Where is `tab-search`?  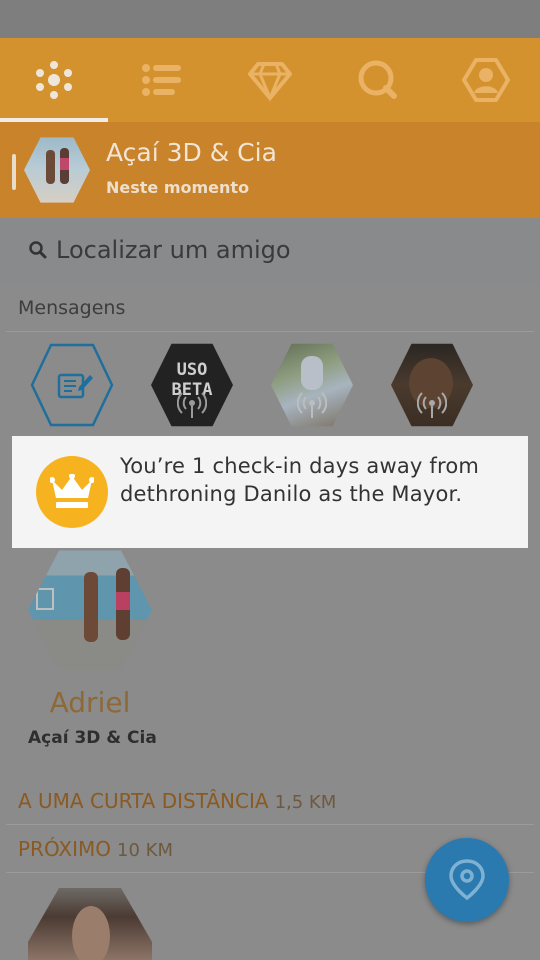
tab-search is located at coordinates (378, 80).